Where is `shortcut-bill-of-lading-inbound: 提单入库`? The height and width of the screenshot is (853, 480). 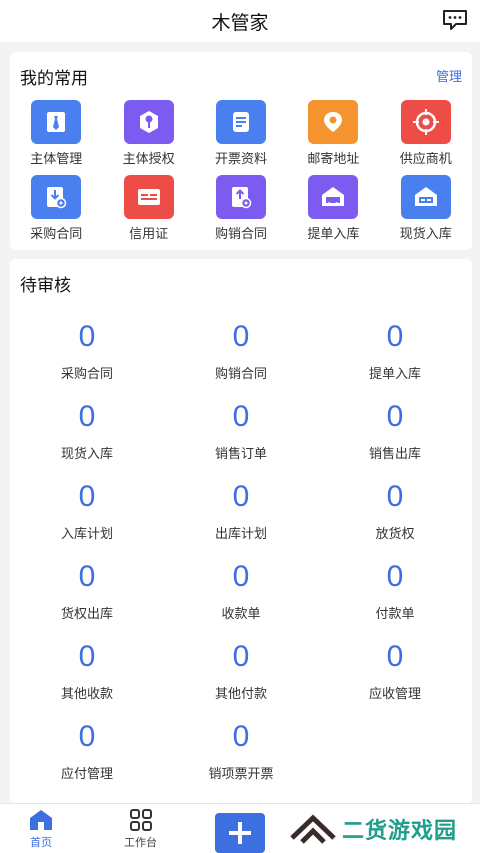
shortcut-bill-of-lading-inbound: 提单入库 is located at coordinates (333, 208).